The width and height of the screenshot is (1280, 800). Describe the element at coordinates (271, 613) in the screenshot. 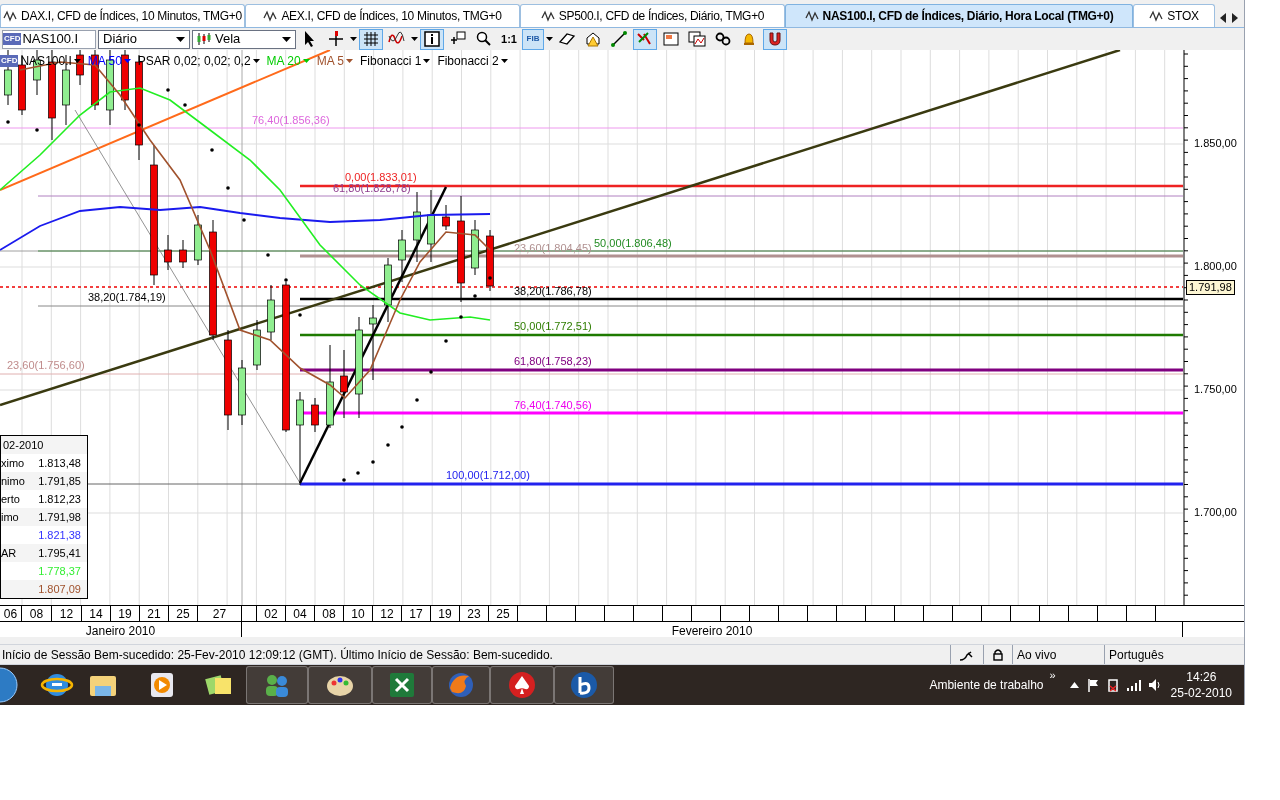

I see `date-label: 02` at that location.